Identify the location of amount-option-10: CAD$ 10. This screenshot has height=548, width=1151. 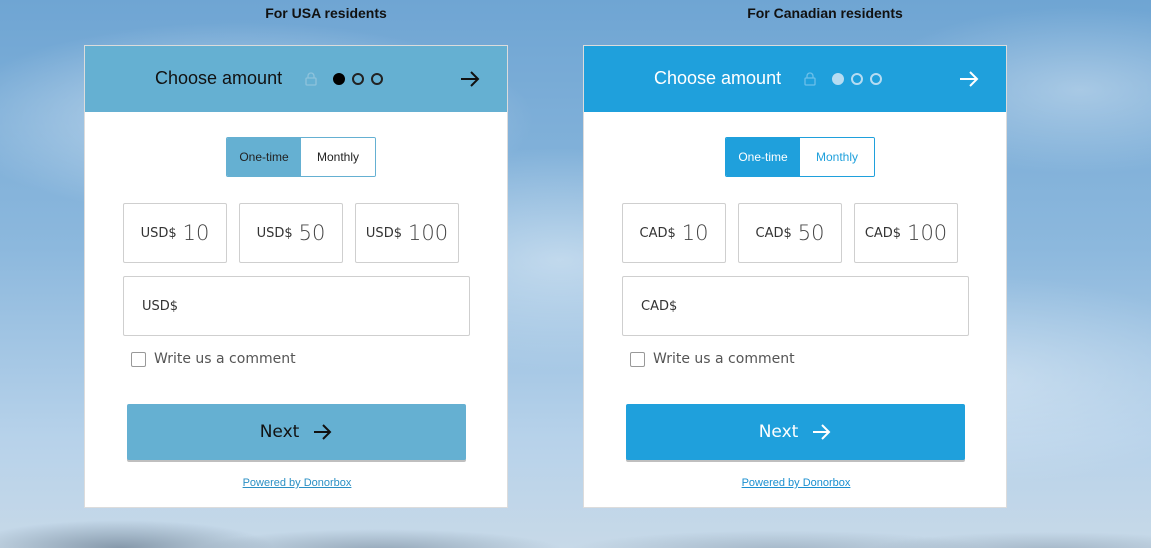
(674, 233).